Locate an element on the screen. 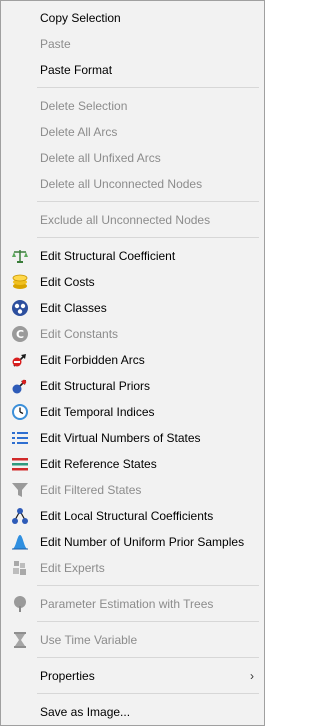  edit-structural-priors-label: Edit Structural Priors is located at coordinates (95, 386).